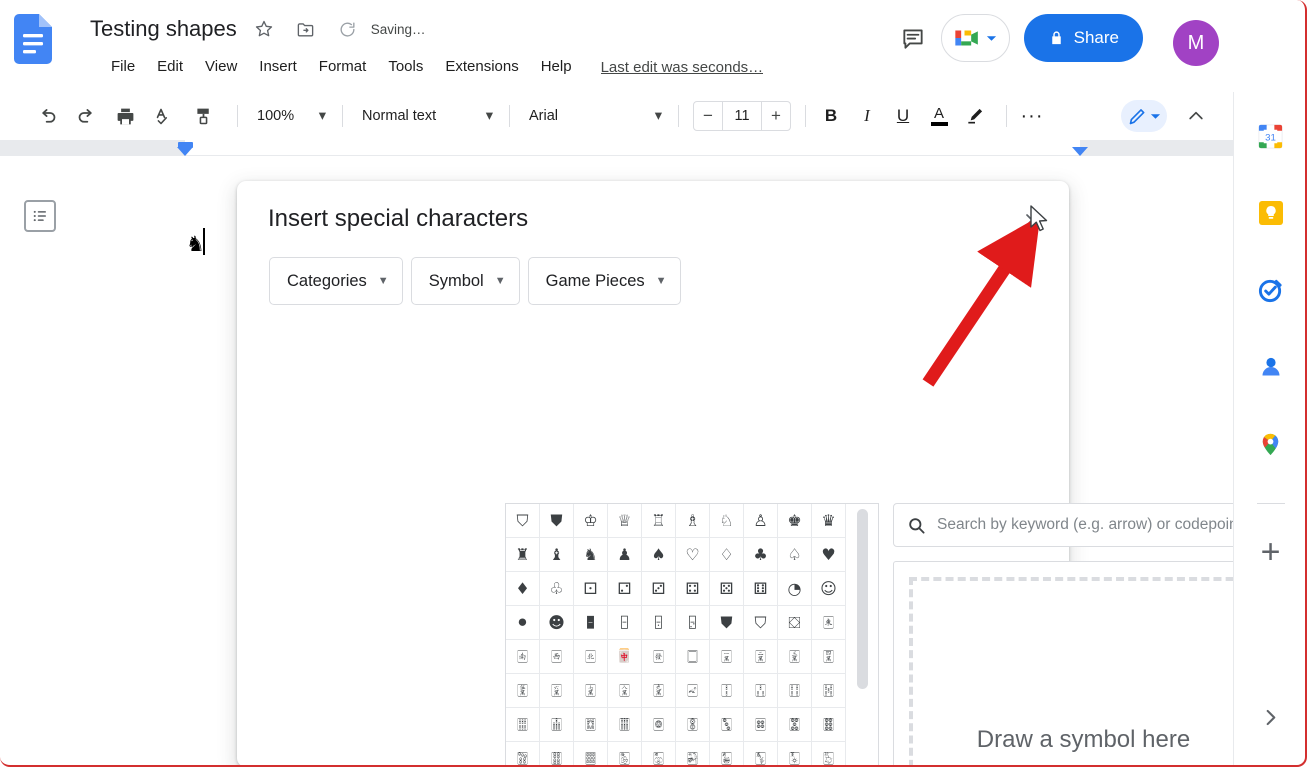 This screenshot has width=1307, height=767. I want to click on character-cell: ⛋, so click(795, 623).